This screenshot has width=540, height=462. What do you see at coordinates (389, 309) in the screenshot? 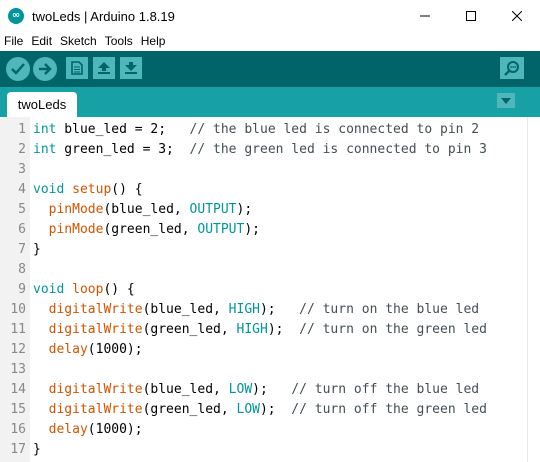
I see `comment-token: // turn on the blue led` at bounding box center [389, 309].